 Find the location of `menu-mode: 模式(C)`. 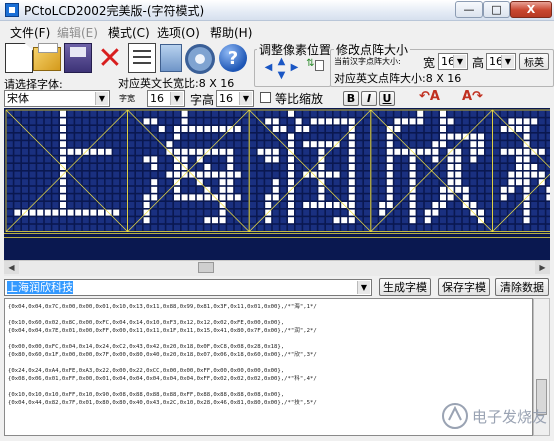

menu-mode: 模式(C) is located at coordinates (129, 32).